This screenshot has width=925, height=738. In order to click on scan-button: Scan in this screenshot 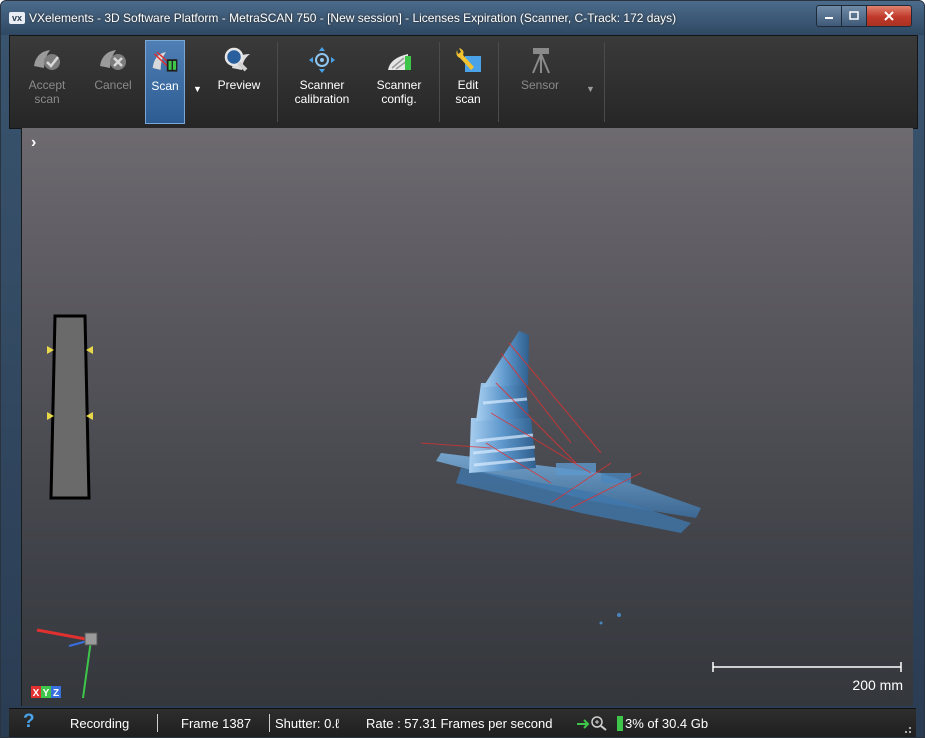, I will do `click(165, 82)`.